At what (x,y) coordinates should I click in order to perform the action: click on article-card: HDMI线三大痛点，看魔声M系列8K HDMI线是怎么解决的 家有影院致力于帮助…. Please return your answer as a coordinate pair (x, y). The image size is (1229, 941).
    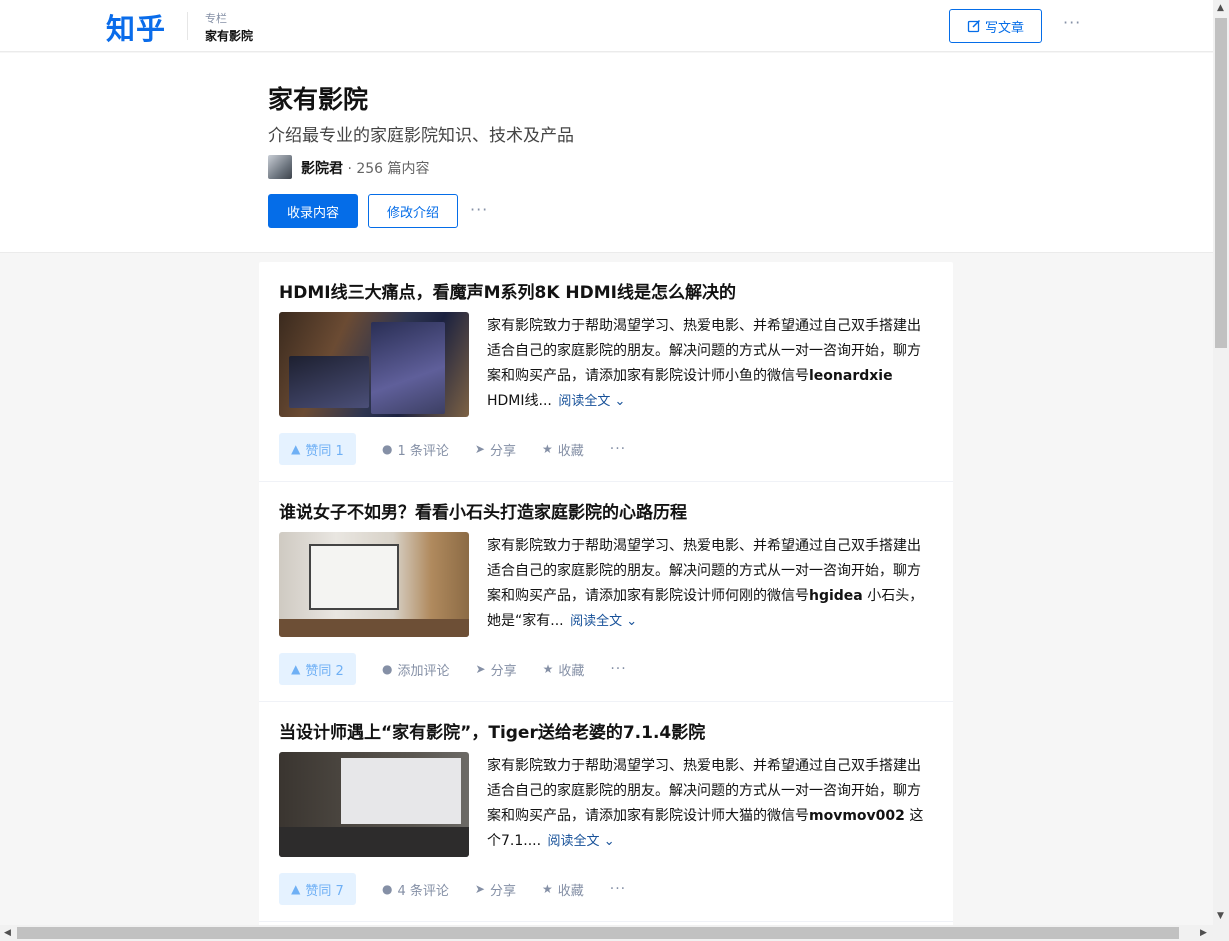
    Looking at the image, I should click on (606, 372).